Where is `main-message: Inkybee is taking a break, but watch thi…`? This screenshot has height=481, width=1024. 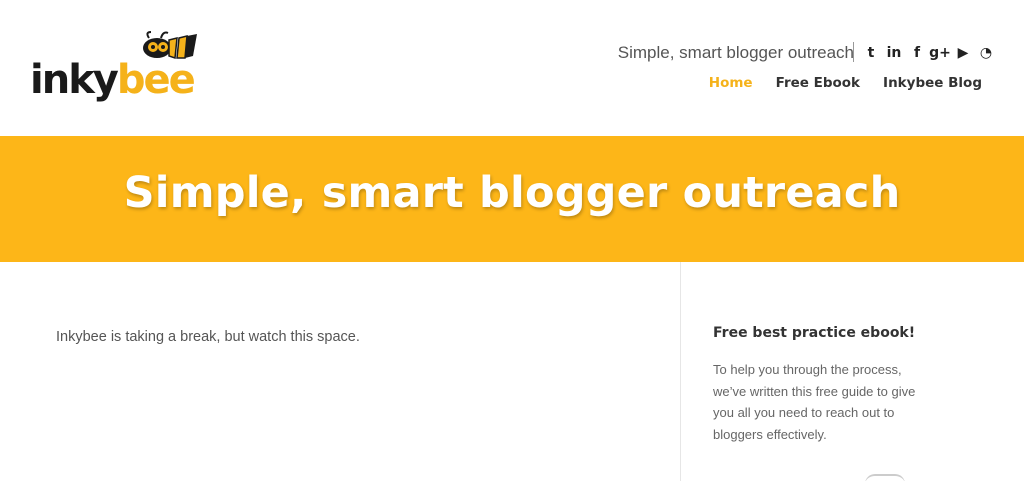 main-message: Inkybee is taking a break, but watch thi… is located at coordinates (208, 337).